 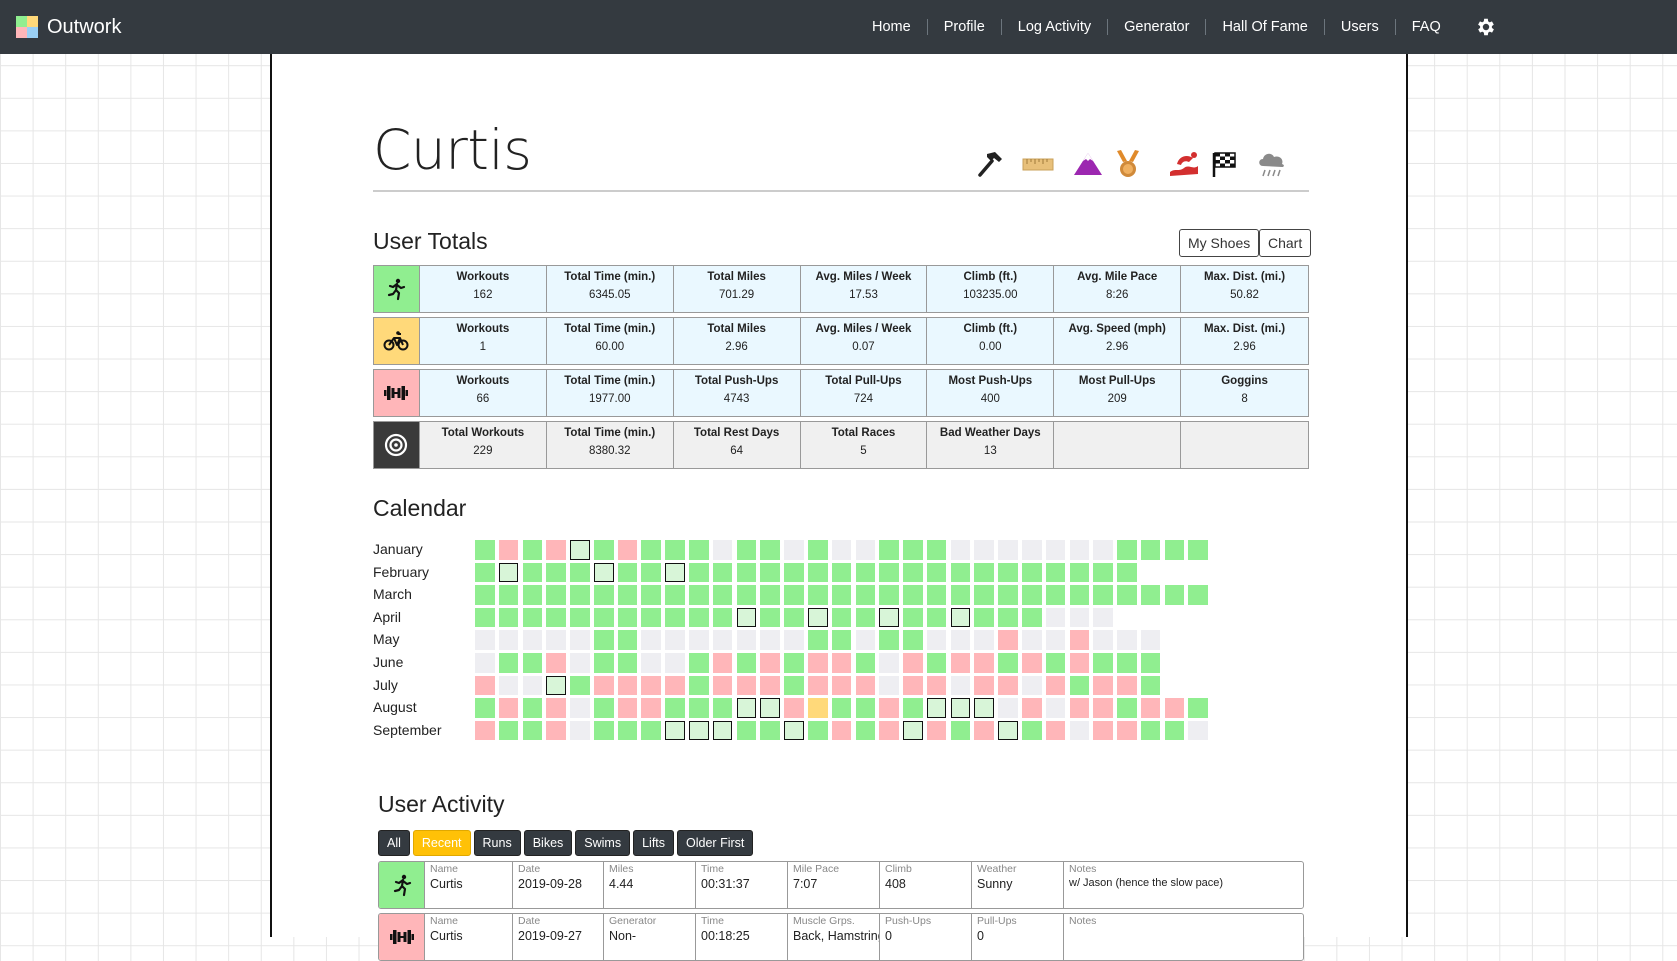 What do you see at coordinates (441, 843) in the screenshot?
I see `filter-recent-button: Recent` at bounding box center [441, 843].